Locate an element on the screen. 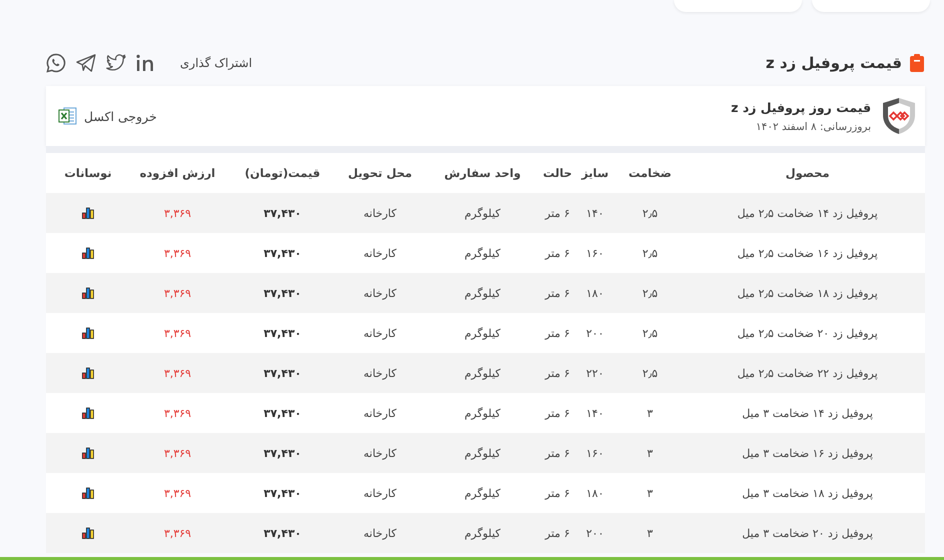 The height and width of the screenshot is (560, 944). clipboard-icon is located at coordinates (917, 63).